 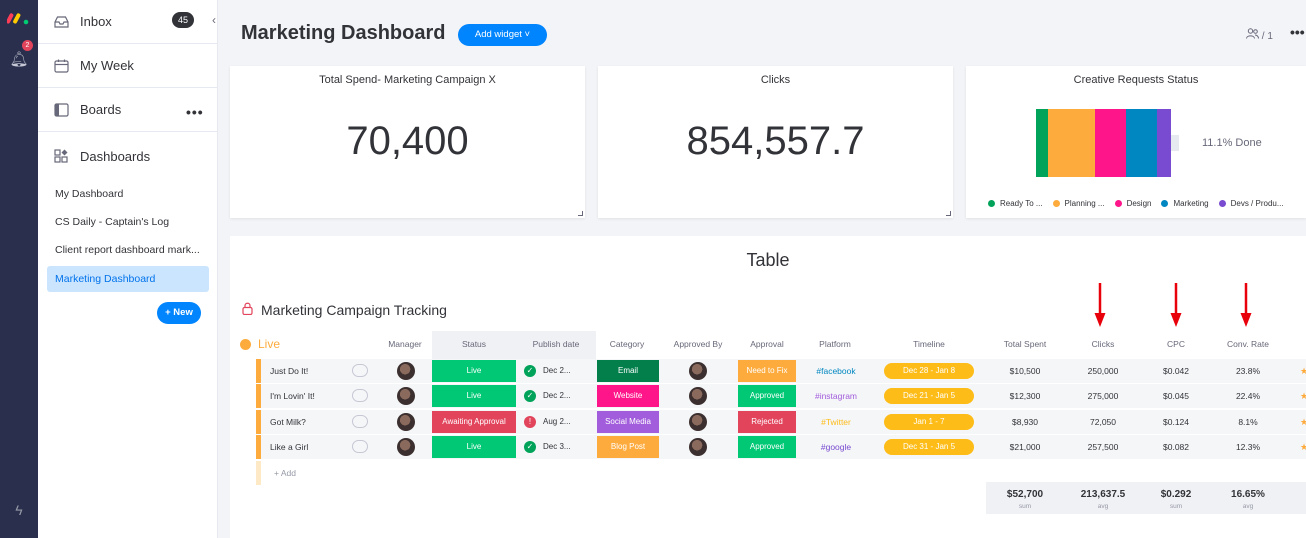 I want to click on add-widget-button: Add widget ˅, so click(x=502, y=35).